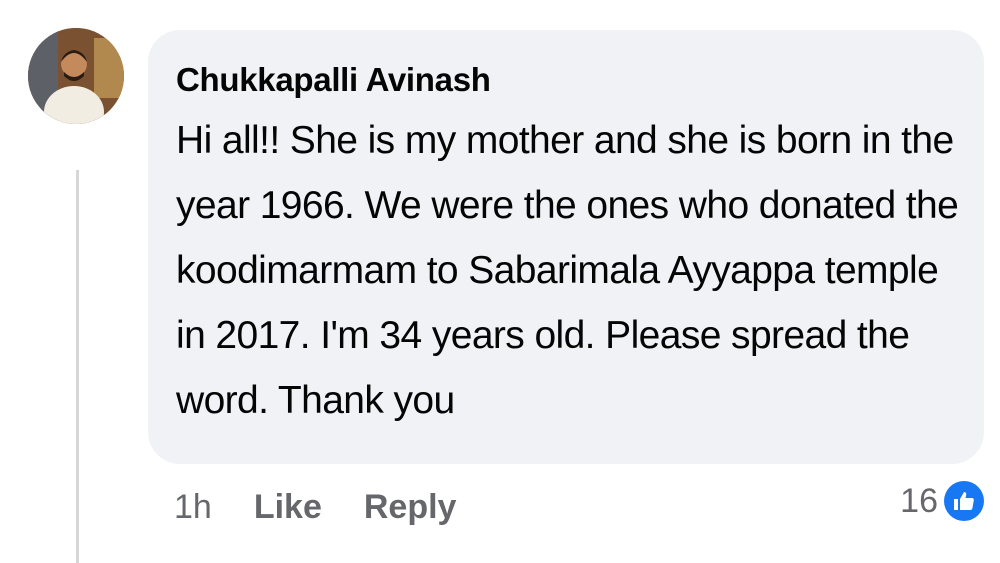 This screenshot has height=563, width=1000. What do you see at coordinates (193, 507) in the screenshot?
I see `comment-timestamp: 1h` at bounding box center [193, 507].